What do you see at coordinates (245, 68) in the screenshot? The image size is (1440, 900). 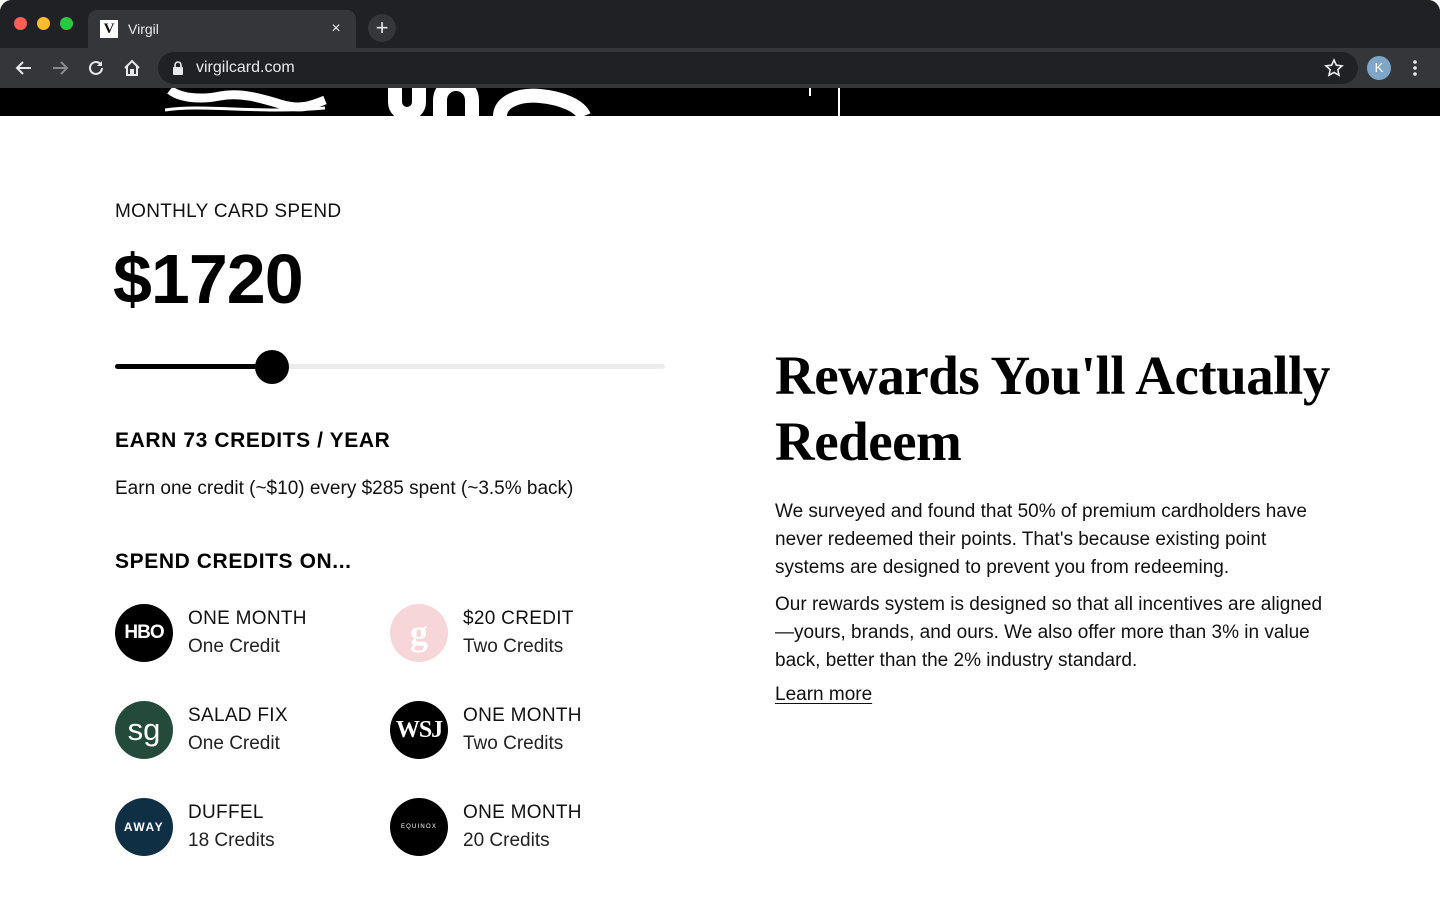 I see `url-text: virgilcard.com` at bounding box center [245, 68].